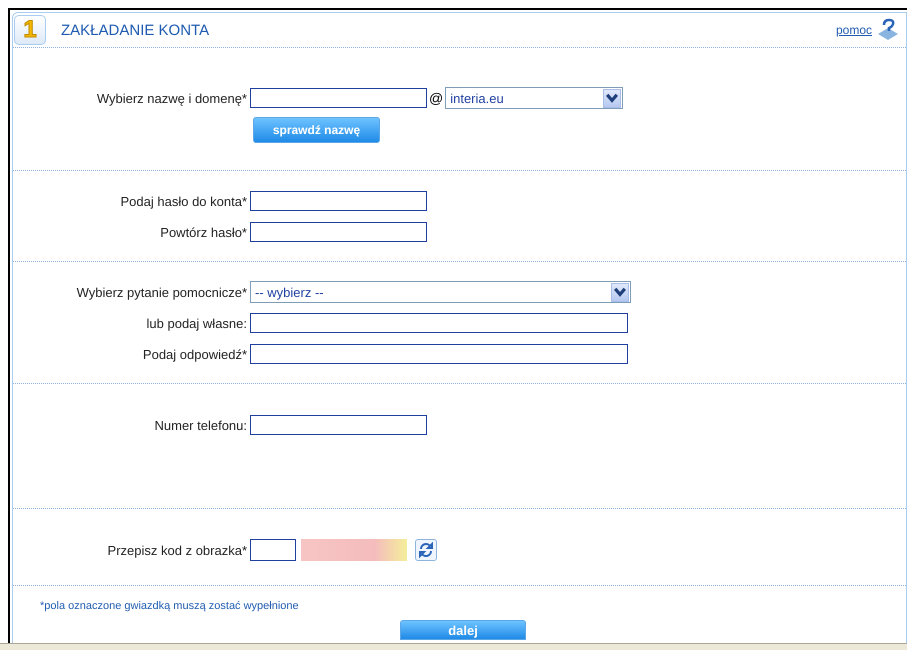 The width and height of the screenshot is (907, 650). I want to click on dropdown: -- wybierz --, so click(440, 292).